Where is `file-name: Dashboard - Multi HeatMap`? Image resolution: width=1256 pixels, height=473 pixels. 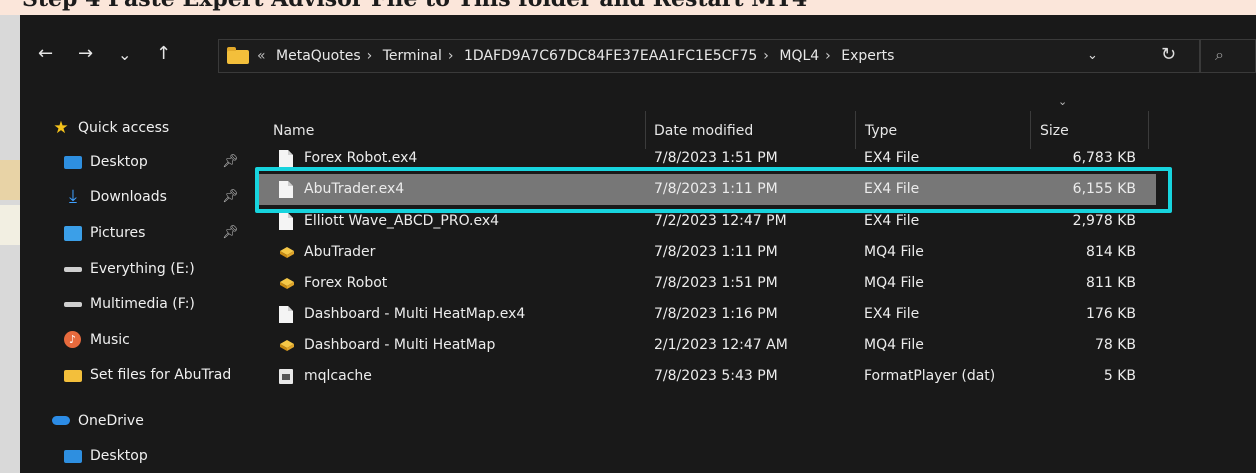
file-name: Dashboard - Multi HeatMap is located at coordinates (400, 345).